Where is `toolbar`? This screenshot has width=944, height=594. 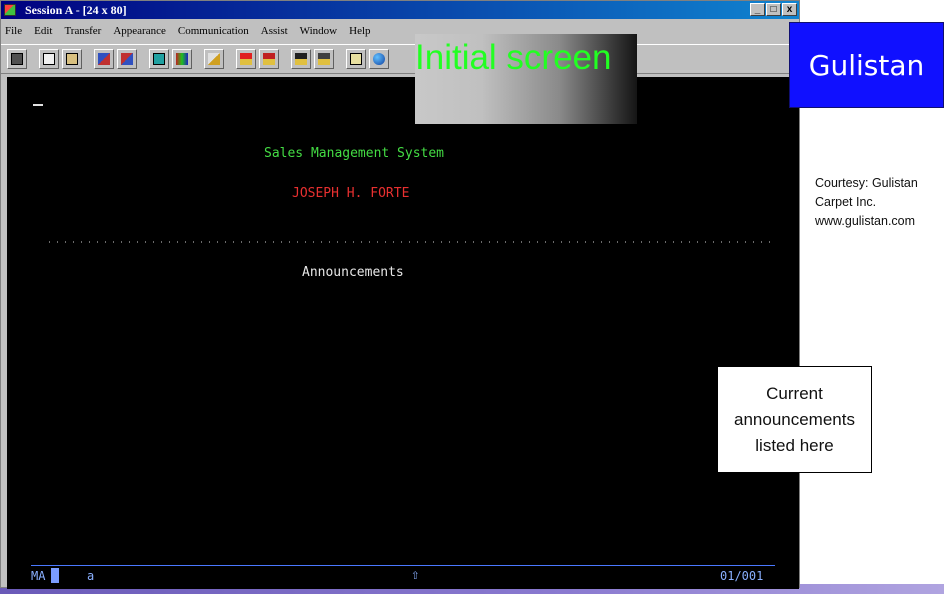 toolbar is located at coordinates (400, 59).